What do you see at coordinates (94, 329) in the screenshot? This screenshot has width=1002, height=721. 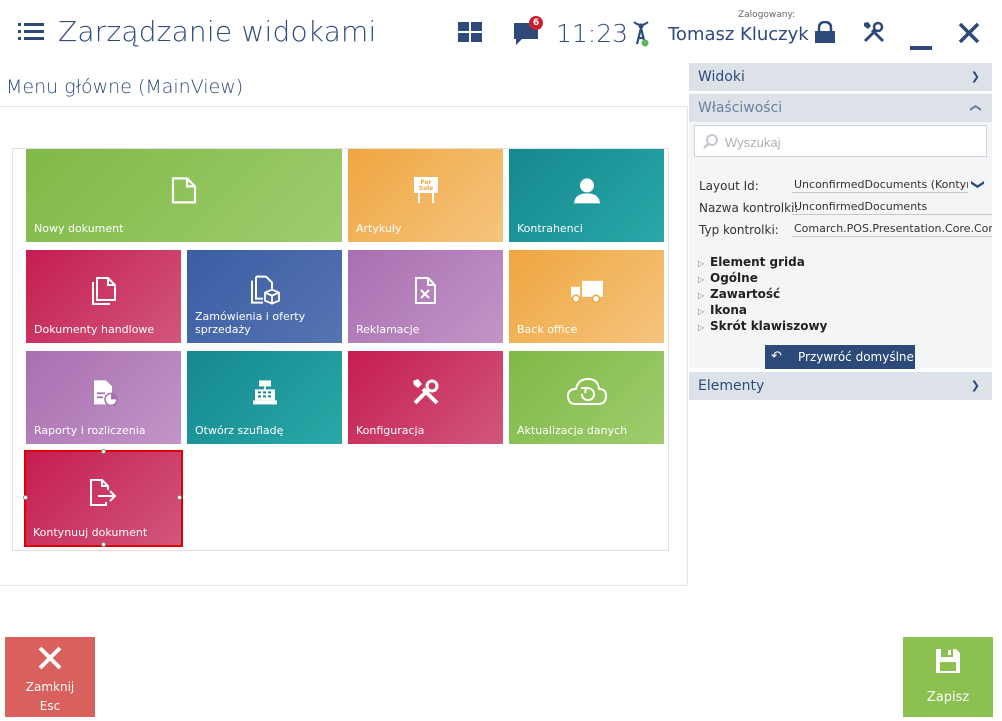 I see `tile-label: Dokumenty handlowe` at bounding box center [94, 329].